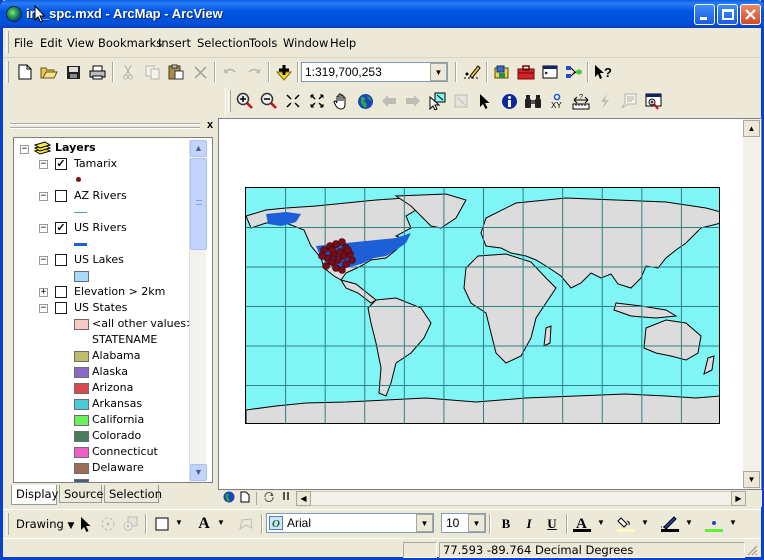  Describe the element at coordinates (45, 524) in the screenshot. I see `drawing-menu-button: Drawing ▼` at that location.